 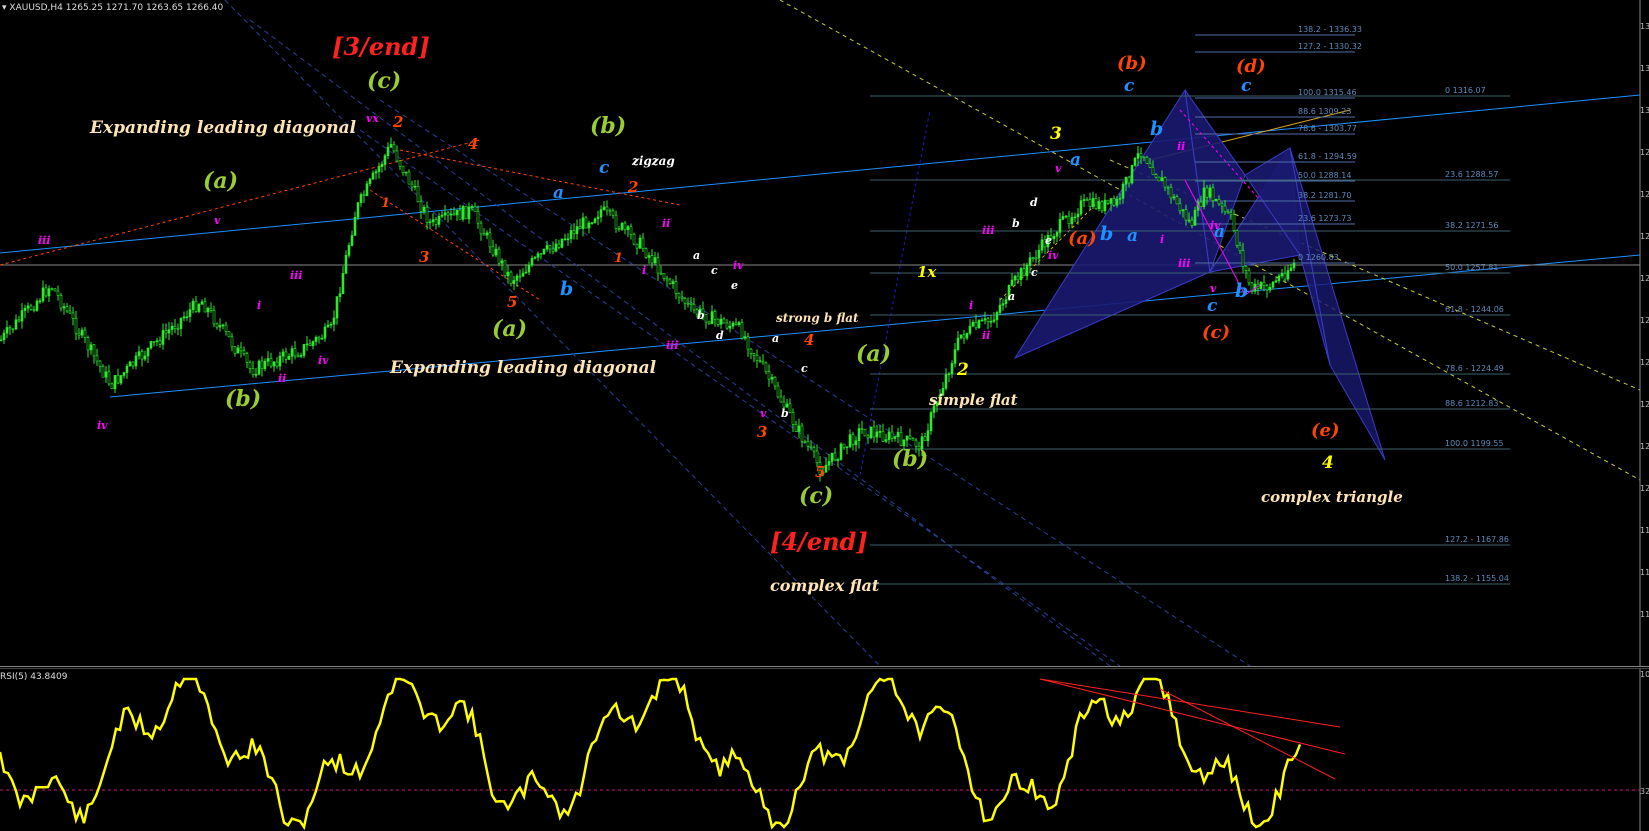 What do you see at coordinates (1132, 63) in the screenshot?
I see `wave-label: (b)` at bounding box center [1132, 63].